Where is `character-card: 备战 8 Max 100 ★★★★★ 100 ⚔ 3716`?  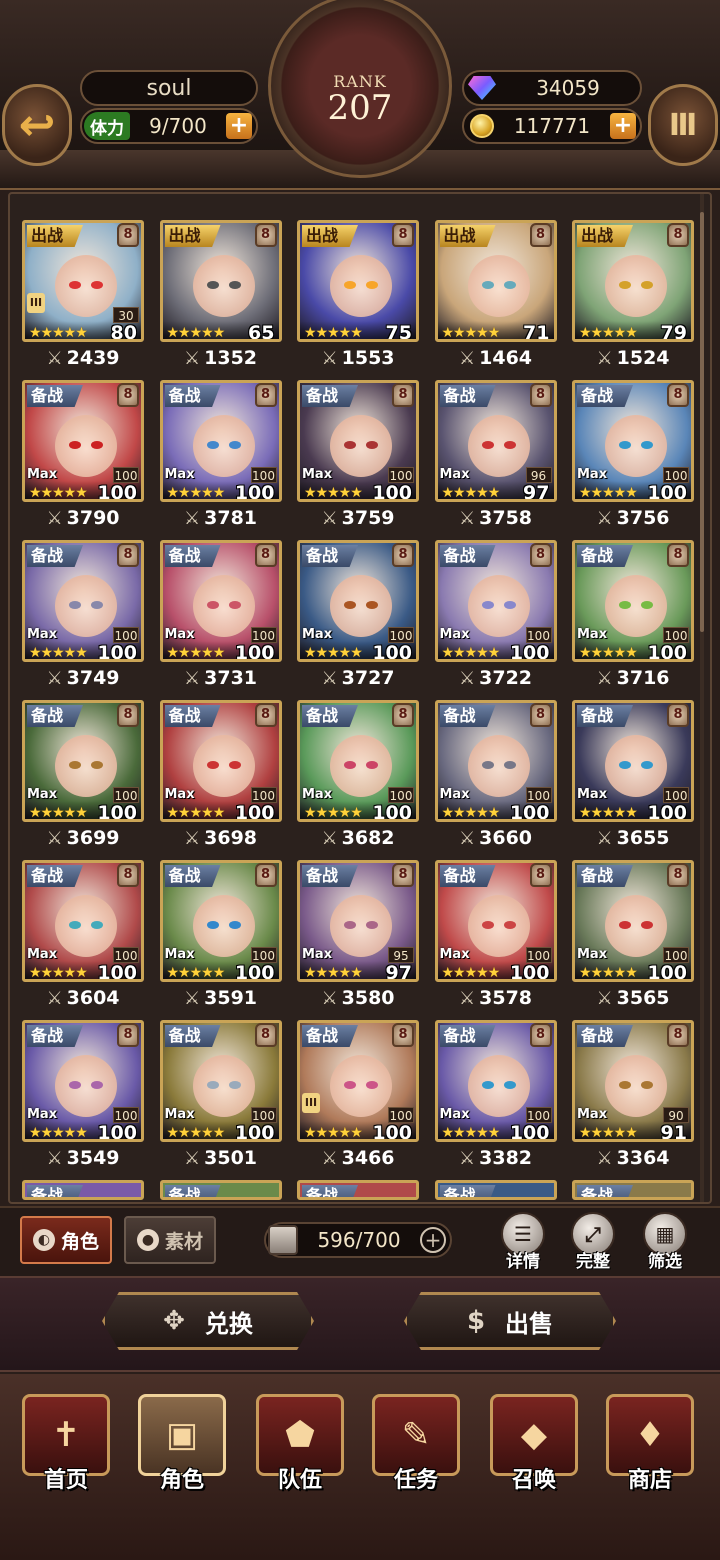 character-card: 备战 8 Max 100 ★★★★★ 100 ⚔ 3716 is located at coordinates (633, 616).